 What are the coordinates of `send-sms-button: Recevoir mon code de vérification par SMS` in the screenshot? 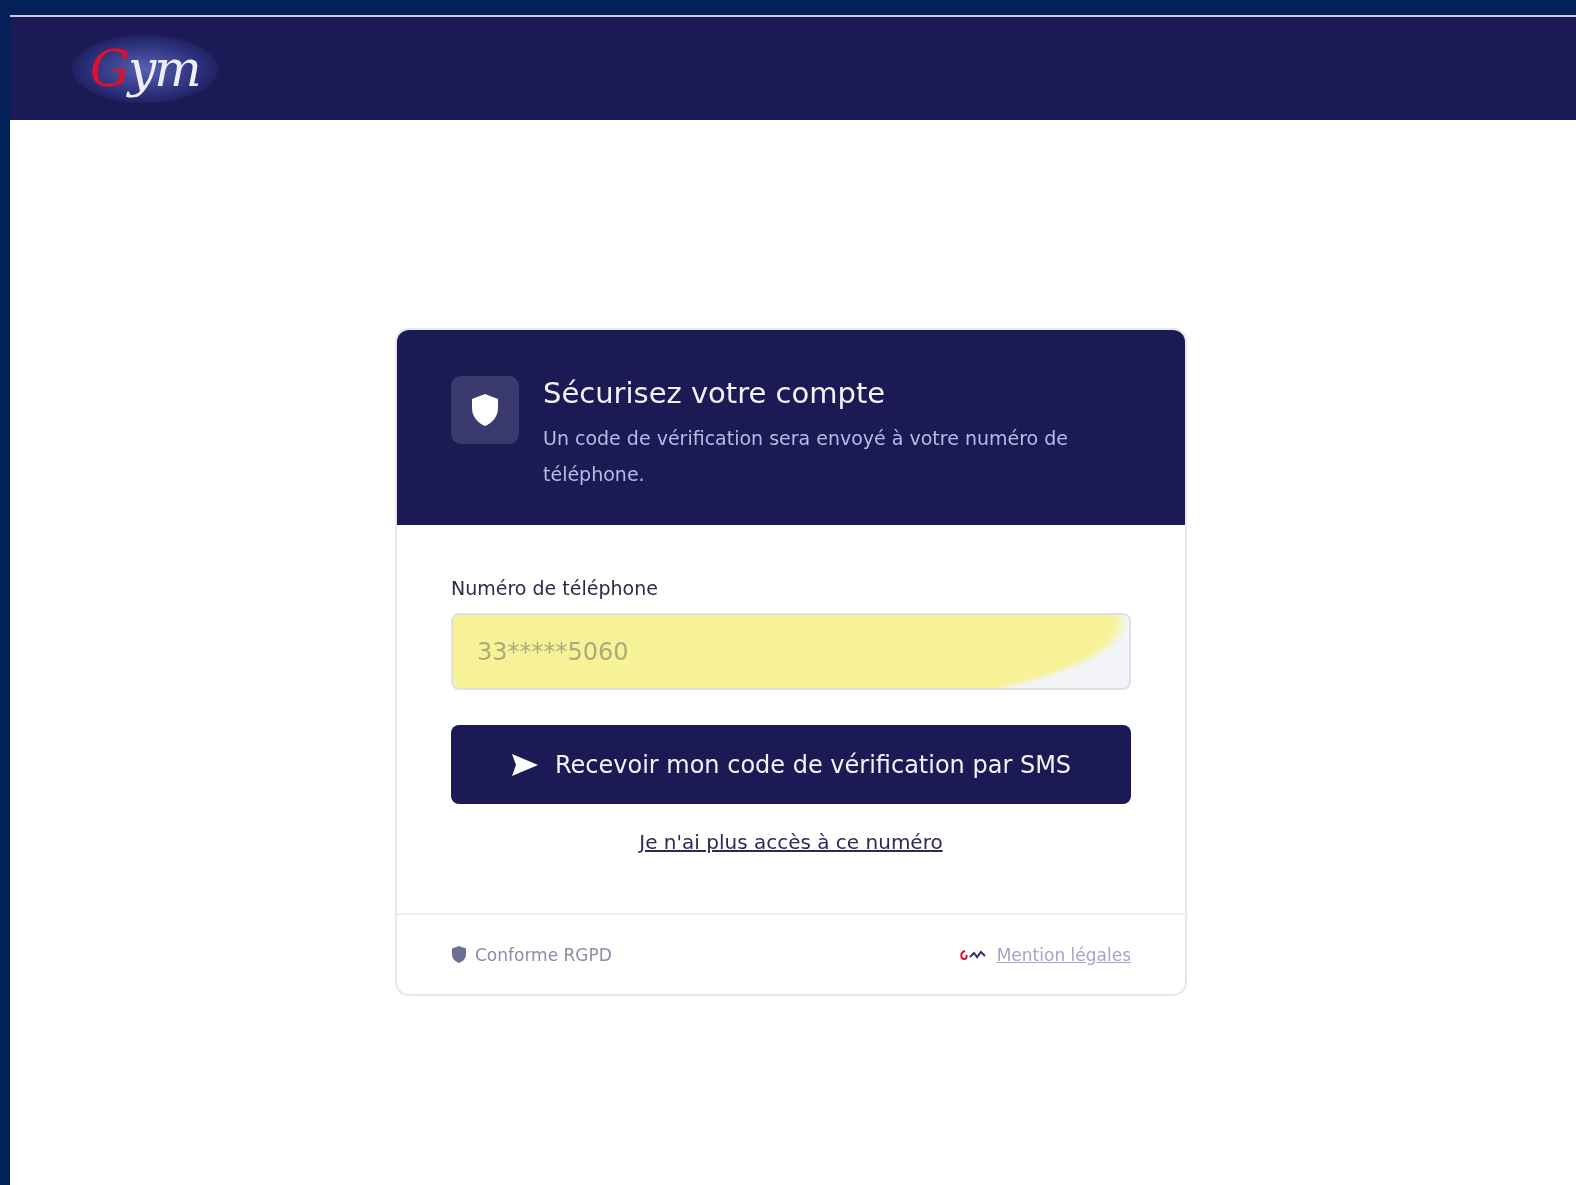 It's located at (791, 764).